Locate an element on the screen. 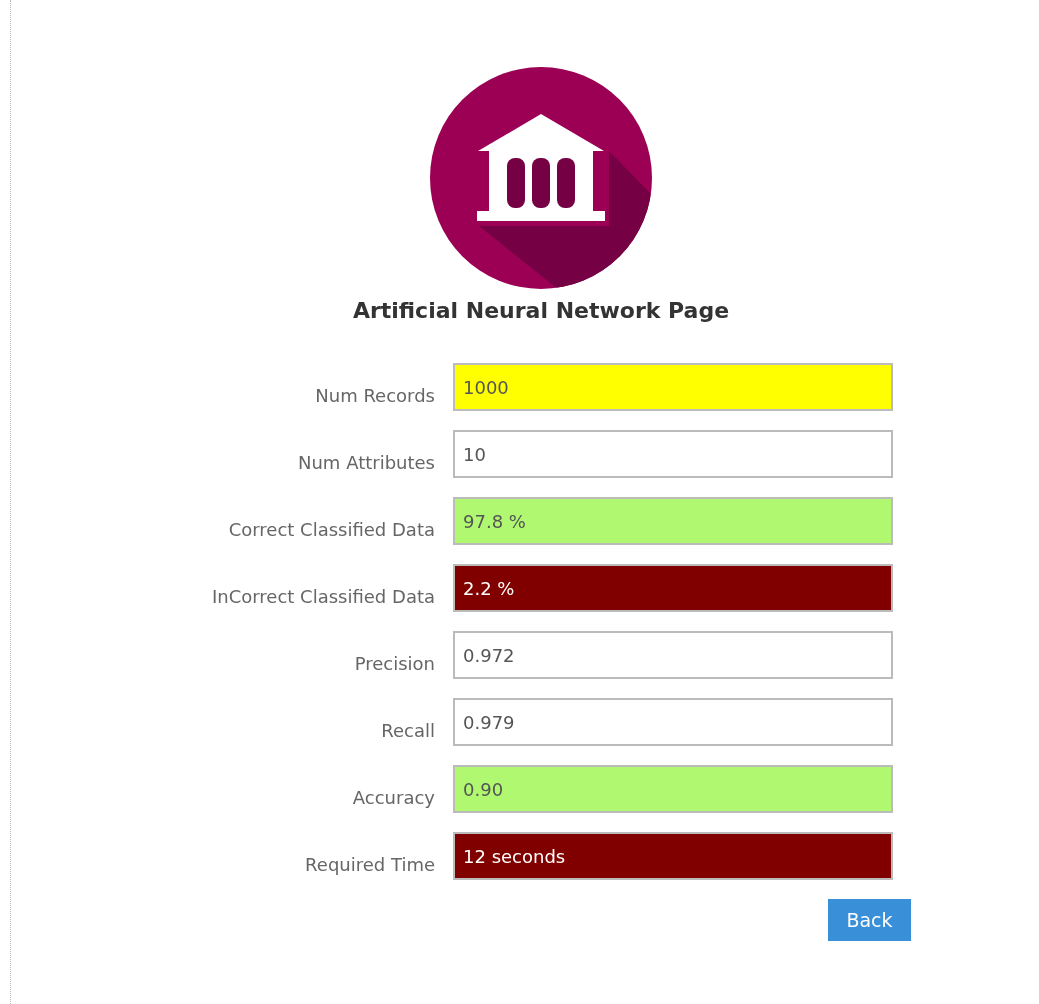 The width and height of the screenshot is (1039, 1004). field-label: InCorrect Classified Data is located at coordinates (323, 596).